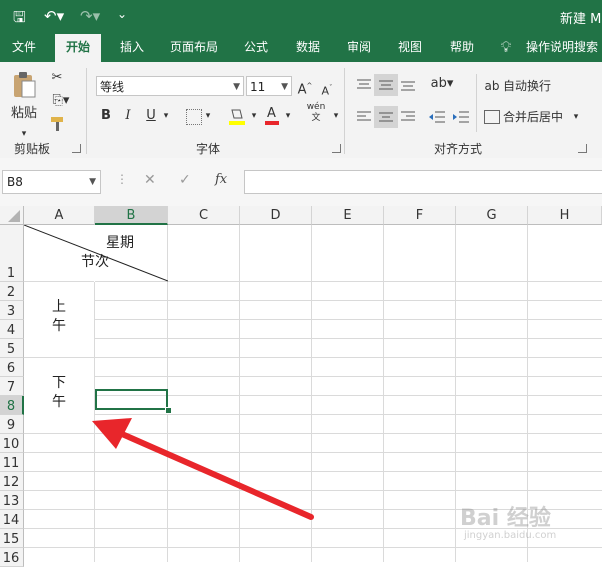 Image resolution: width=602 pixels, height=567 pixels. Describe the element at coordinates (462, 48) in the screenshot. I see `tab-help: 帮助` at that location.